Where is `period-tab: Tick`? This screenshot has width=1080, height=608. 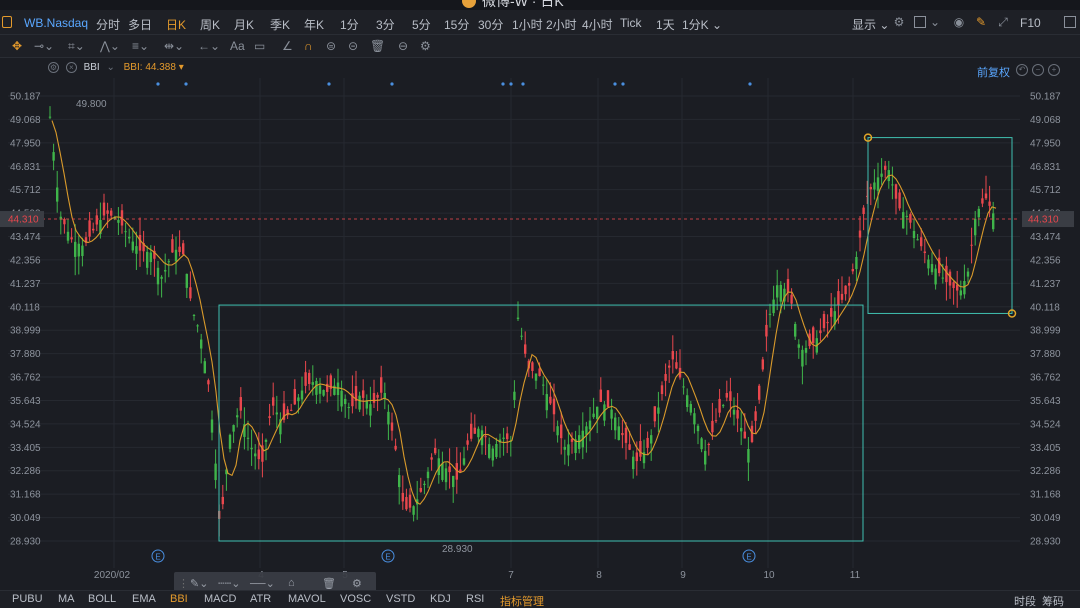 period-tab: Tick is located at coordinates (631, 23).